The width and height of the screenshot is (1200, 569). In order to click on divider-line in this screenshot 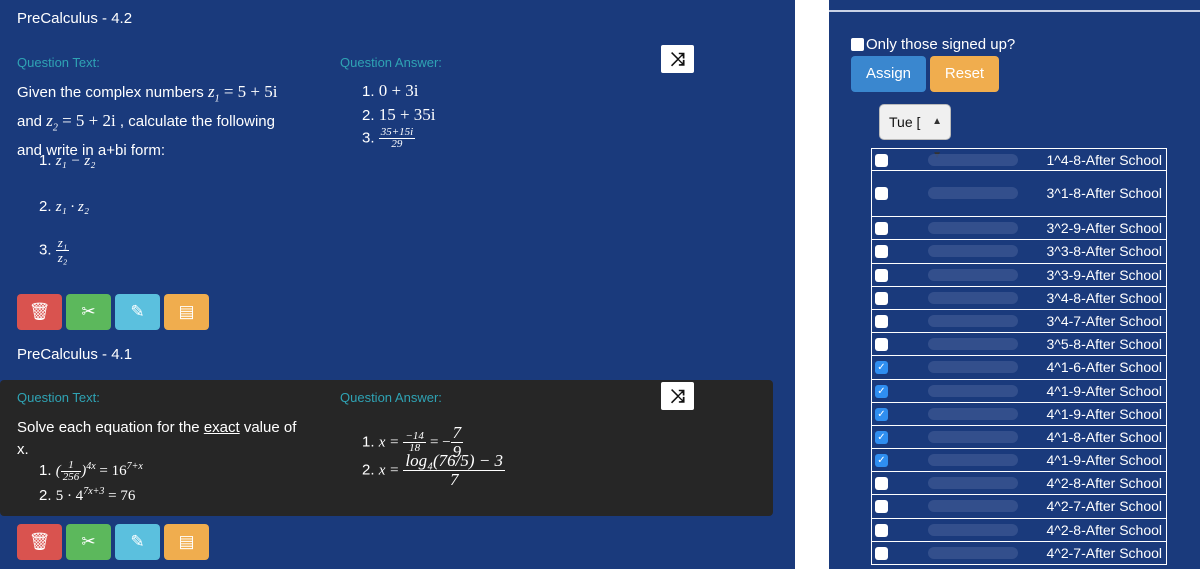, I will do `click(1014, 11)`.